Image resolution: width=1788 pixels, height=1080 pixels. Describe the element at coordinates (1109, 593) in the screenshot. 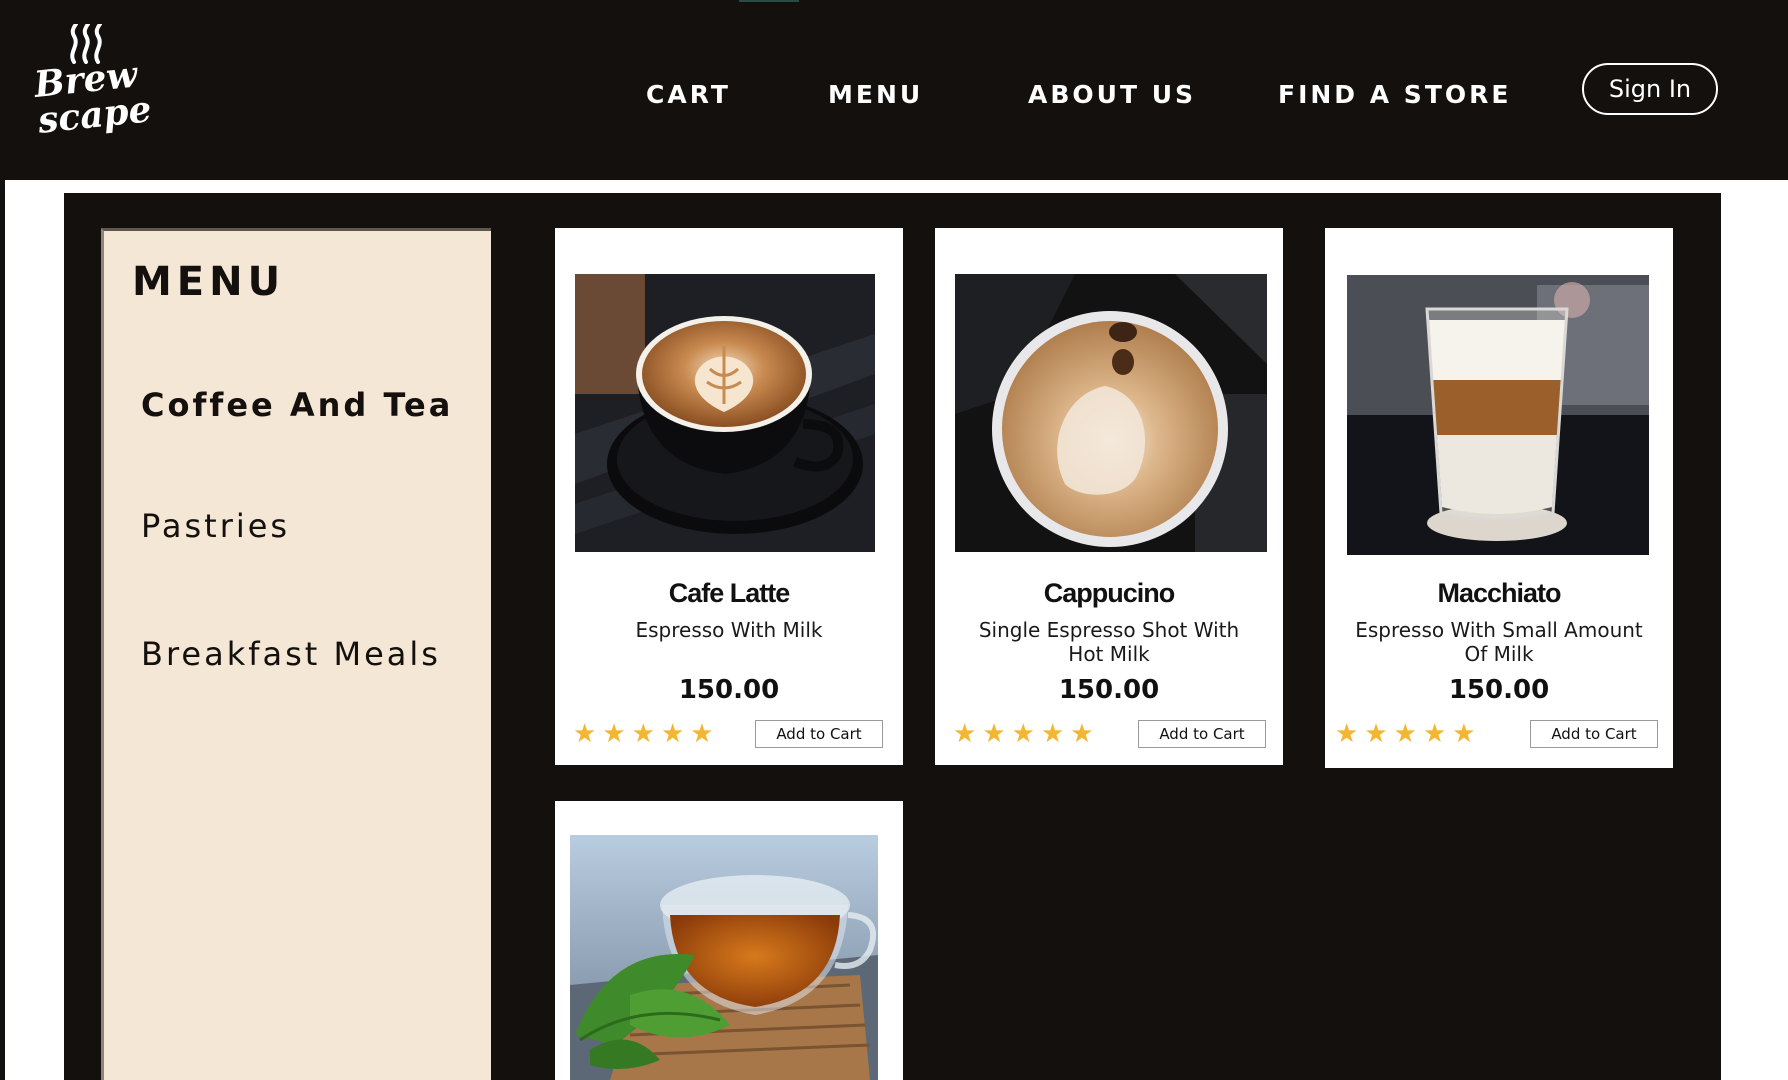

I see `product-name: Cappucino` at that location.